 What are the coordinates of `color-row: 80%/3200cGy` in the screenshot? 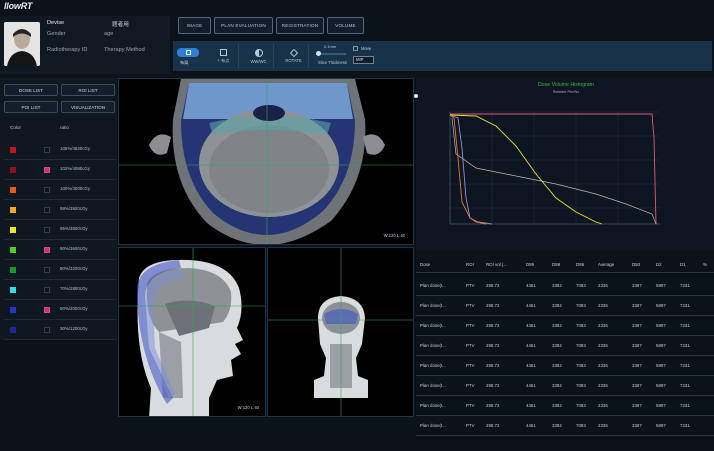 It's located at (60, 270).